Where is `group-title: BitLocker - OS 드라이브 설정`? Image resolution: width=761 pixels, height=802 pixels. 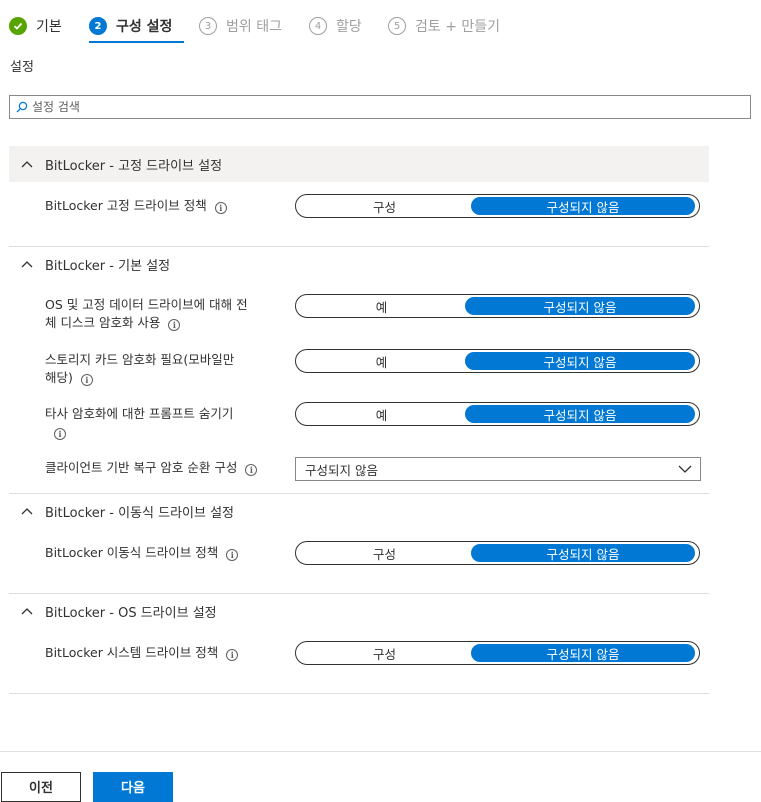
group-title: BitLocker - OS 드라이브 설정 is located at coordinates (131, 613).